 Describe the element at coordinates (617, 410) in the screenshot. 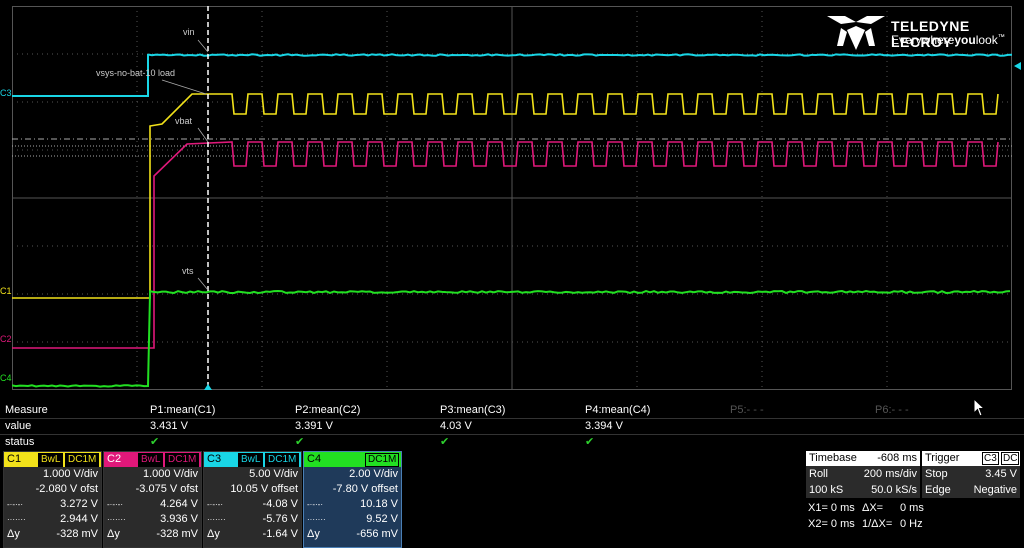

I see `param-p4-name: P4:mean(C4)` at that location.